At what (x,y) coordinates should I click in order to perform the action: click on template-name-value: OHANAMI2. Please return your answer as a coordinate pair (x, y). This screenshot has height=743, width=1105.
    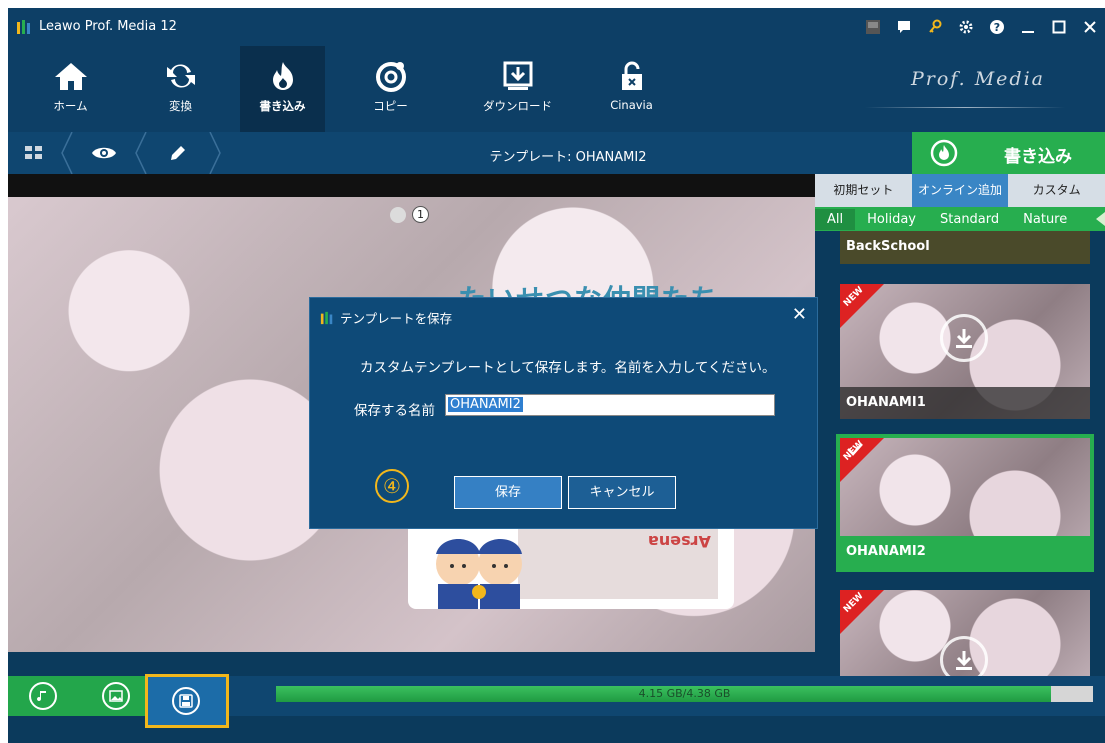
    Looking at the image, I should click on (485, 404).